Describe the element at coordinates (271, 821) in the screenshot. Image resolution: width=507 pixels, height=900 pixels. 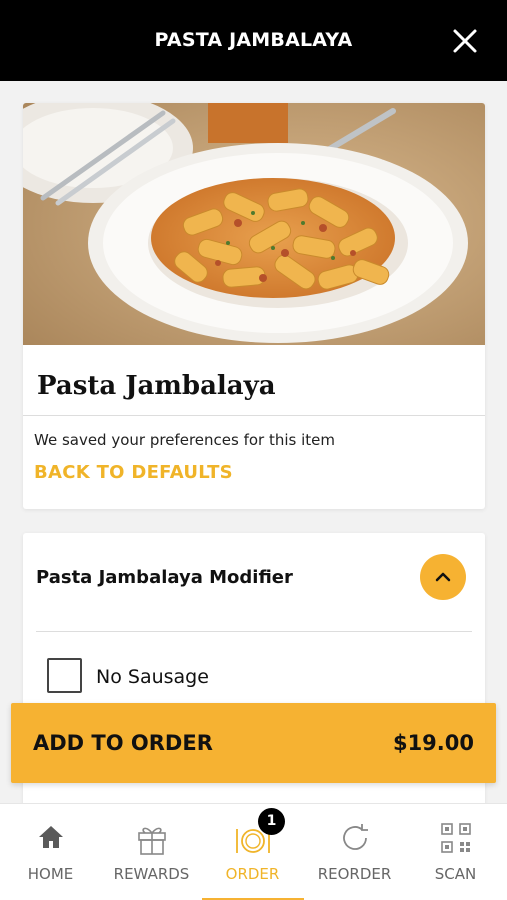
I see `order-count-badge: 1` at that location.